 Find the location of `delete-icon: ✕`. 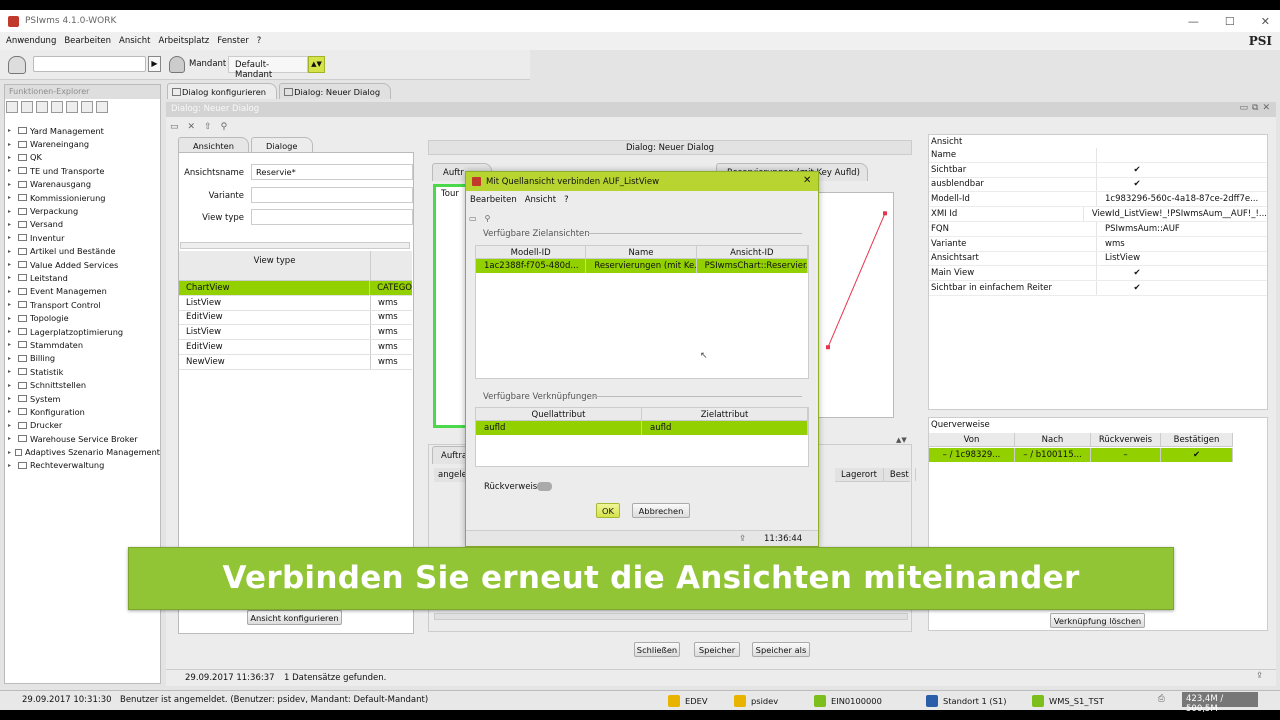

delete-icon: ✕ is located at coordinates (192, 127).